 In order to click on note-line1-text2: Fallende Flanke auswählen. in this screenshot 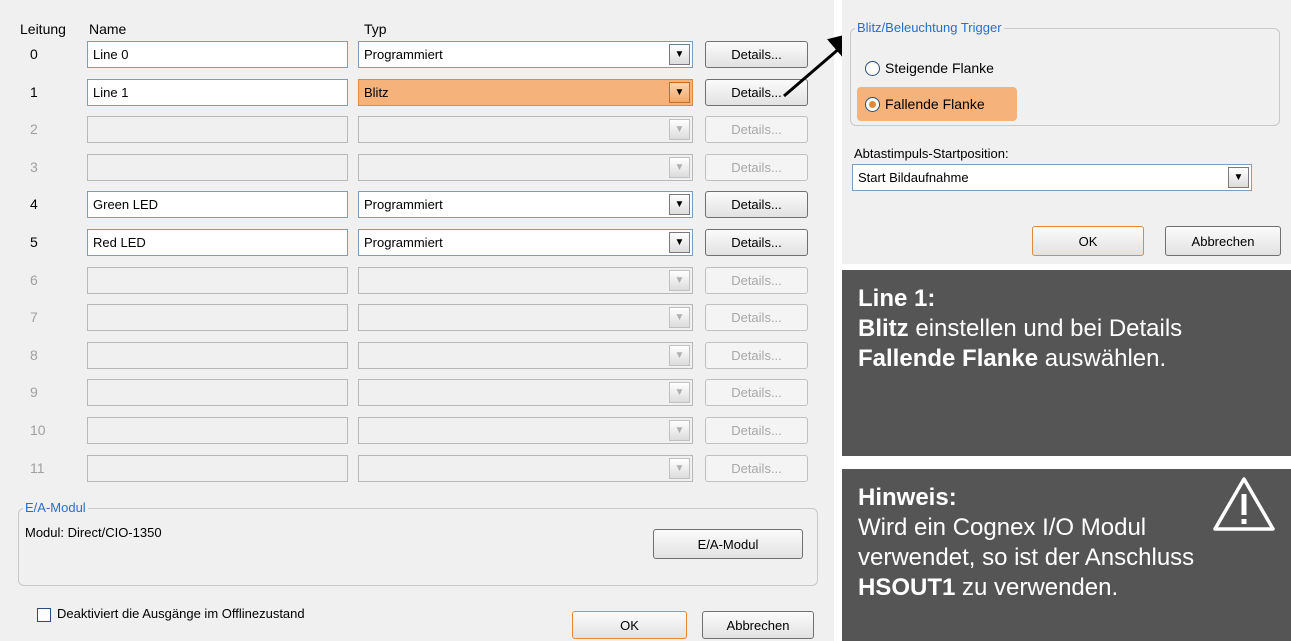, I will do `click(1012, 358)`.